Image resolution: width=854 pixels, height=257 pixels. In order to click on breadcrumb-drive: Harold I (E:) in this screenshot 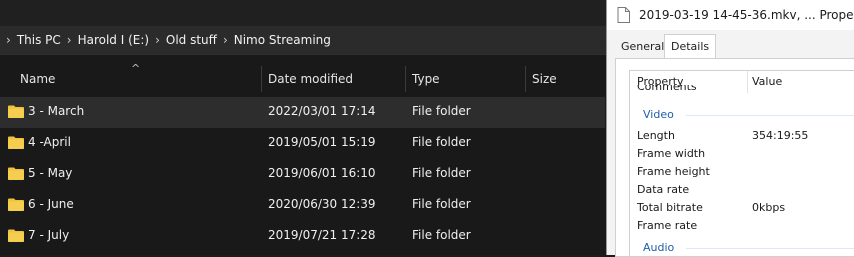, I will do `click(111, 40)`.